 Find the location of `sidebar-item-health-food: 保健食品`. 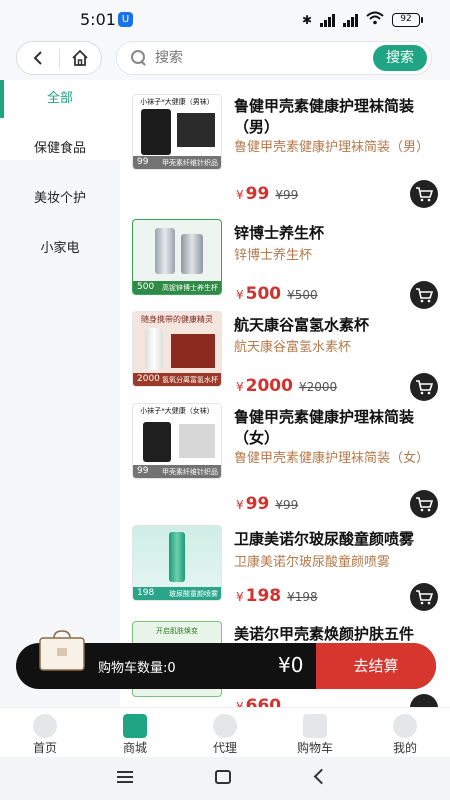

sidebar-item-health-food: 保健食品 is located at coordinates (60, 155).